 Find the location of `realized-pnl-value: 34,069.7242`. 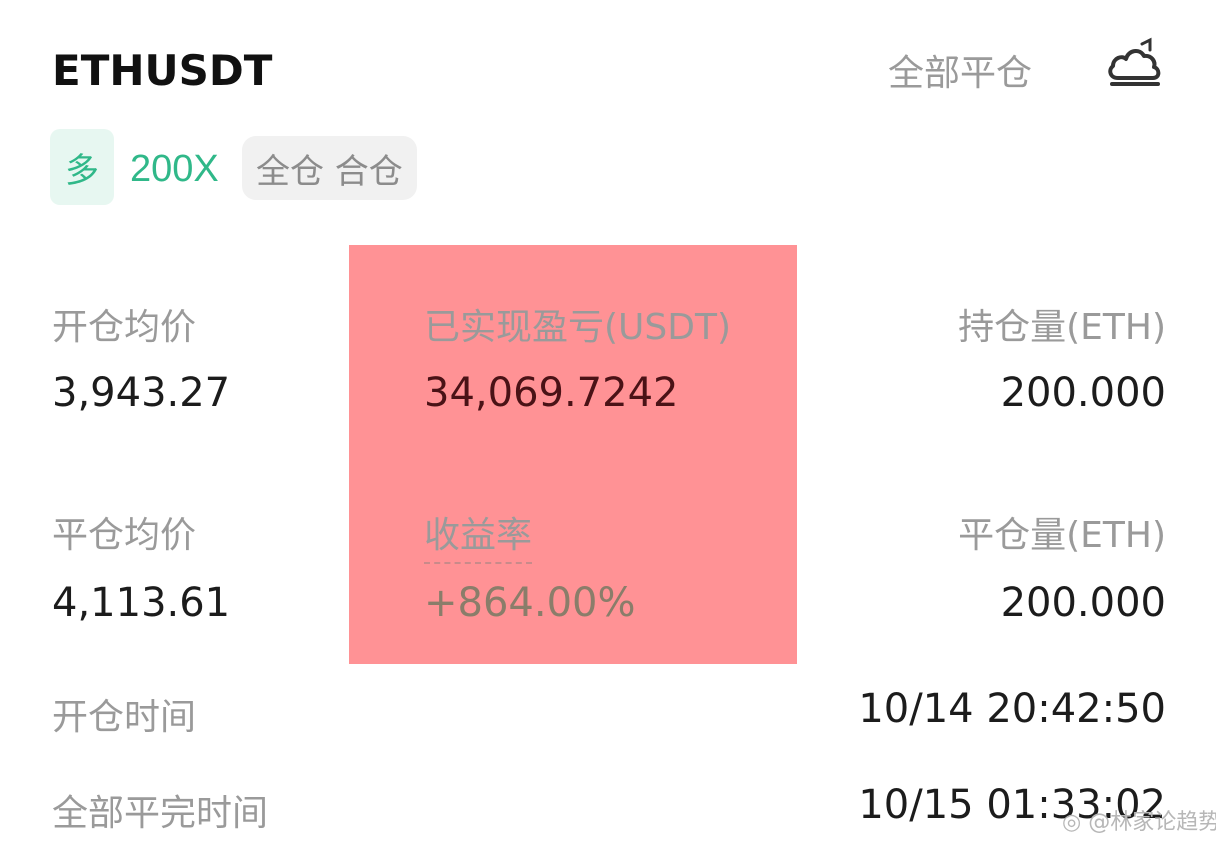

realized-pnl-value: 34,069.7242 is located at coordinates (551, 393).